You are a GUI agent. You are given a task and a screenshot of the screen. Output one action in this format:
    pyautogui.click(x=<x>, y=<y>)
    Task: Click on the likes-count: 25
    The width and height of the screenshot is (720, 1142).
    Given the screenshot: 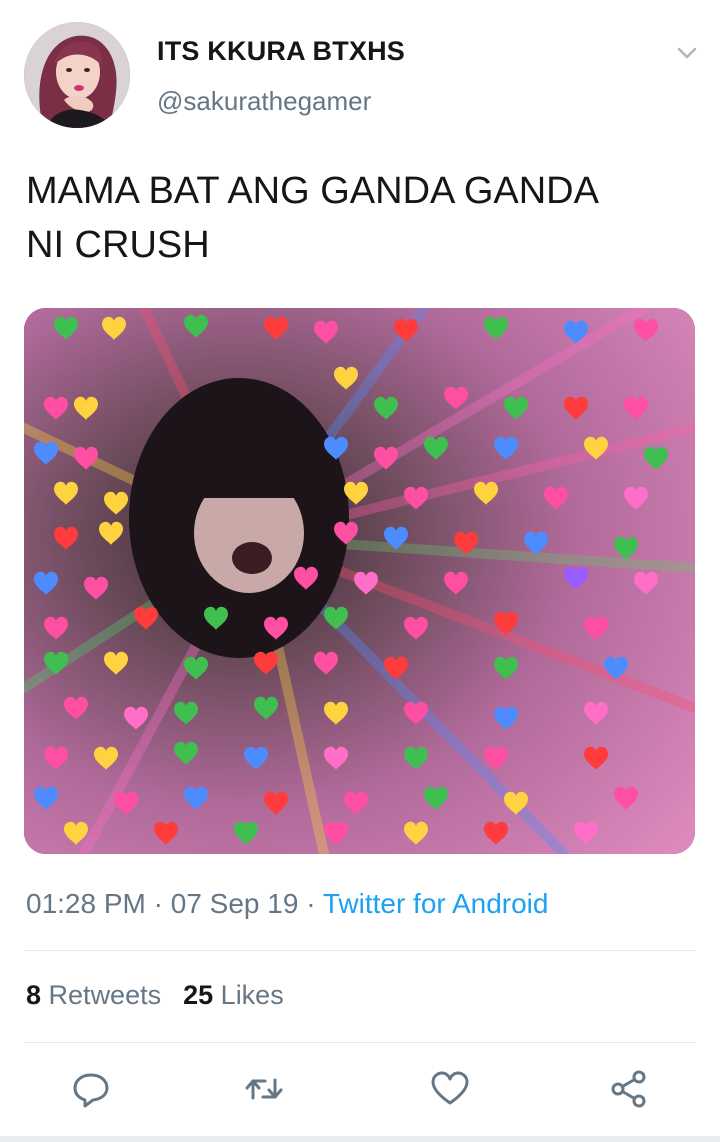 What is the action you would take?
    pyautogui.click(x=198, y=995)
    